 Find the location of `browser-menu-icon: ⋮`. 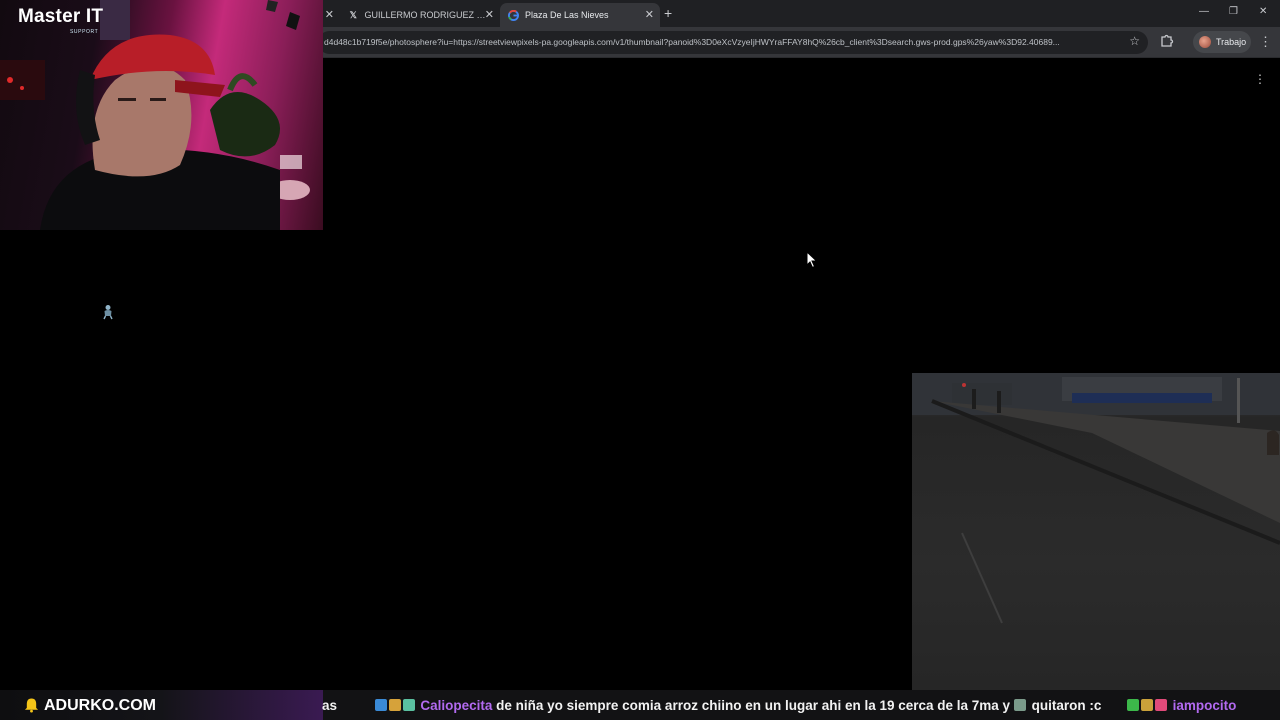

browser-menu-icon: ⋮ is located at coordinates (1265, 42).